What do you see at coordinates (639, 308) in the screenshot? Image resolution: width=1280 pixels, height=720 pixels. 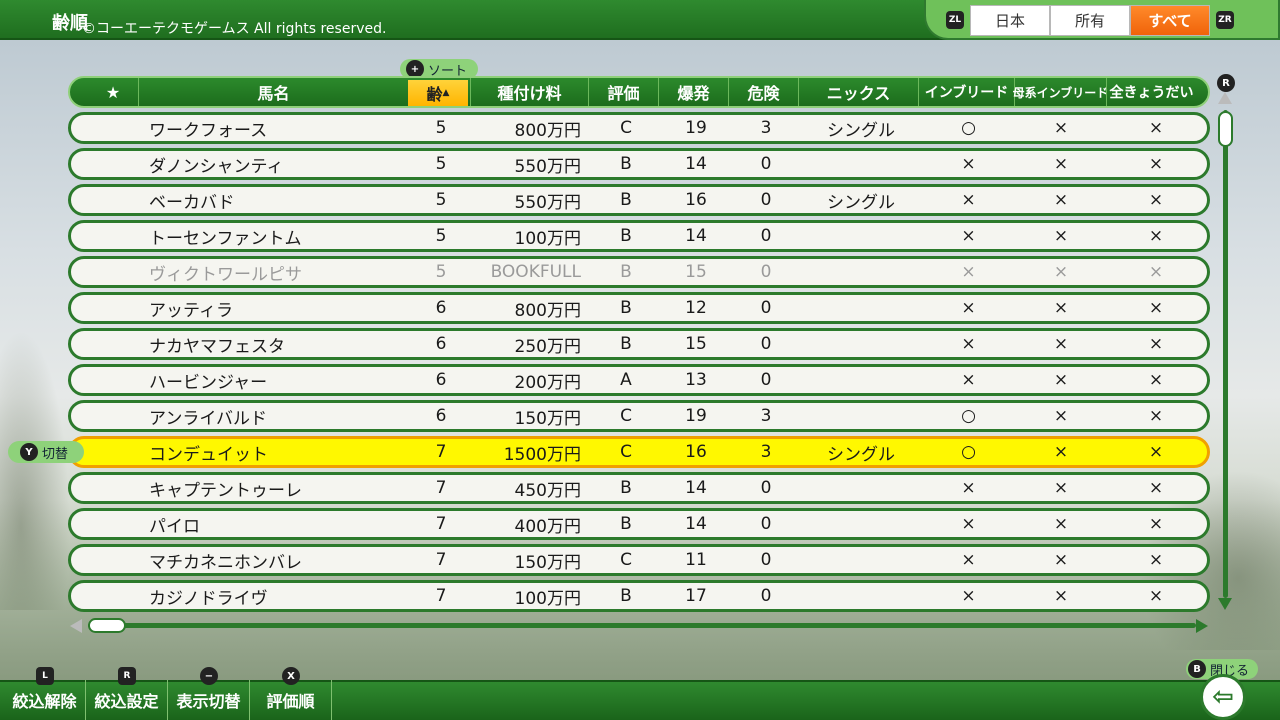 I see `table-row: アッティラ 6 800万円 B 12 0 × × ×` at bounding box center [639, 308].